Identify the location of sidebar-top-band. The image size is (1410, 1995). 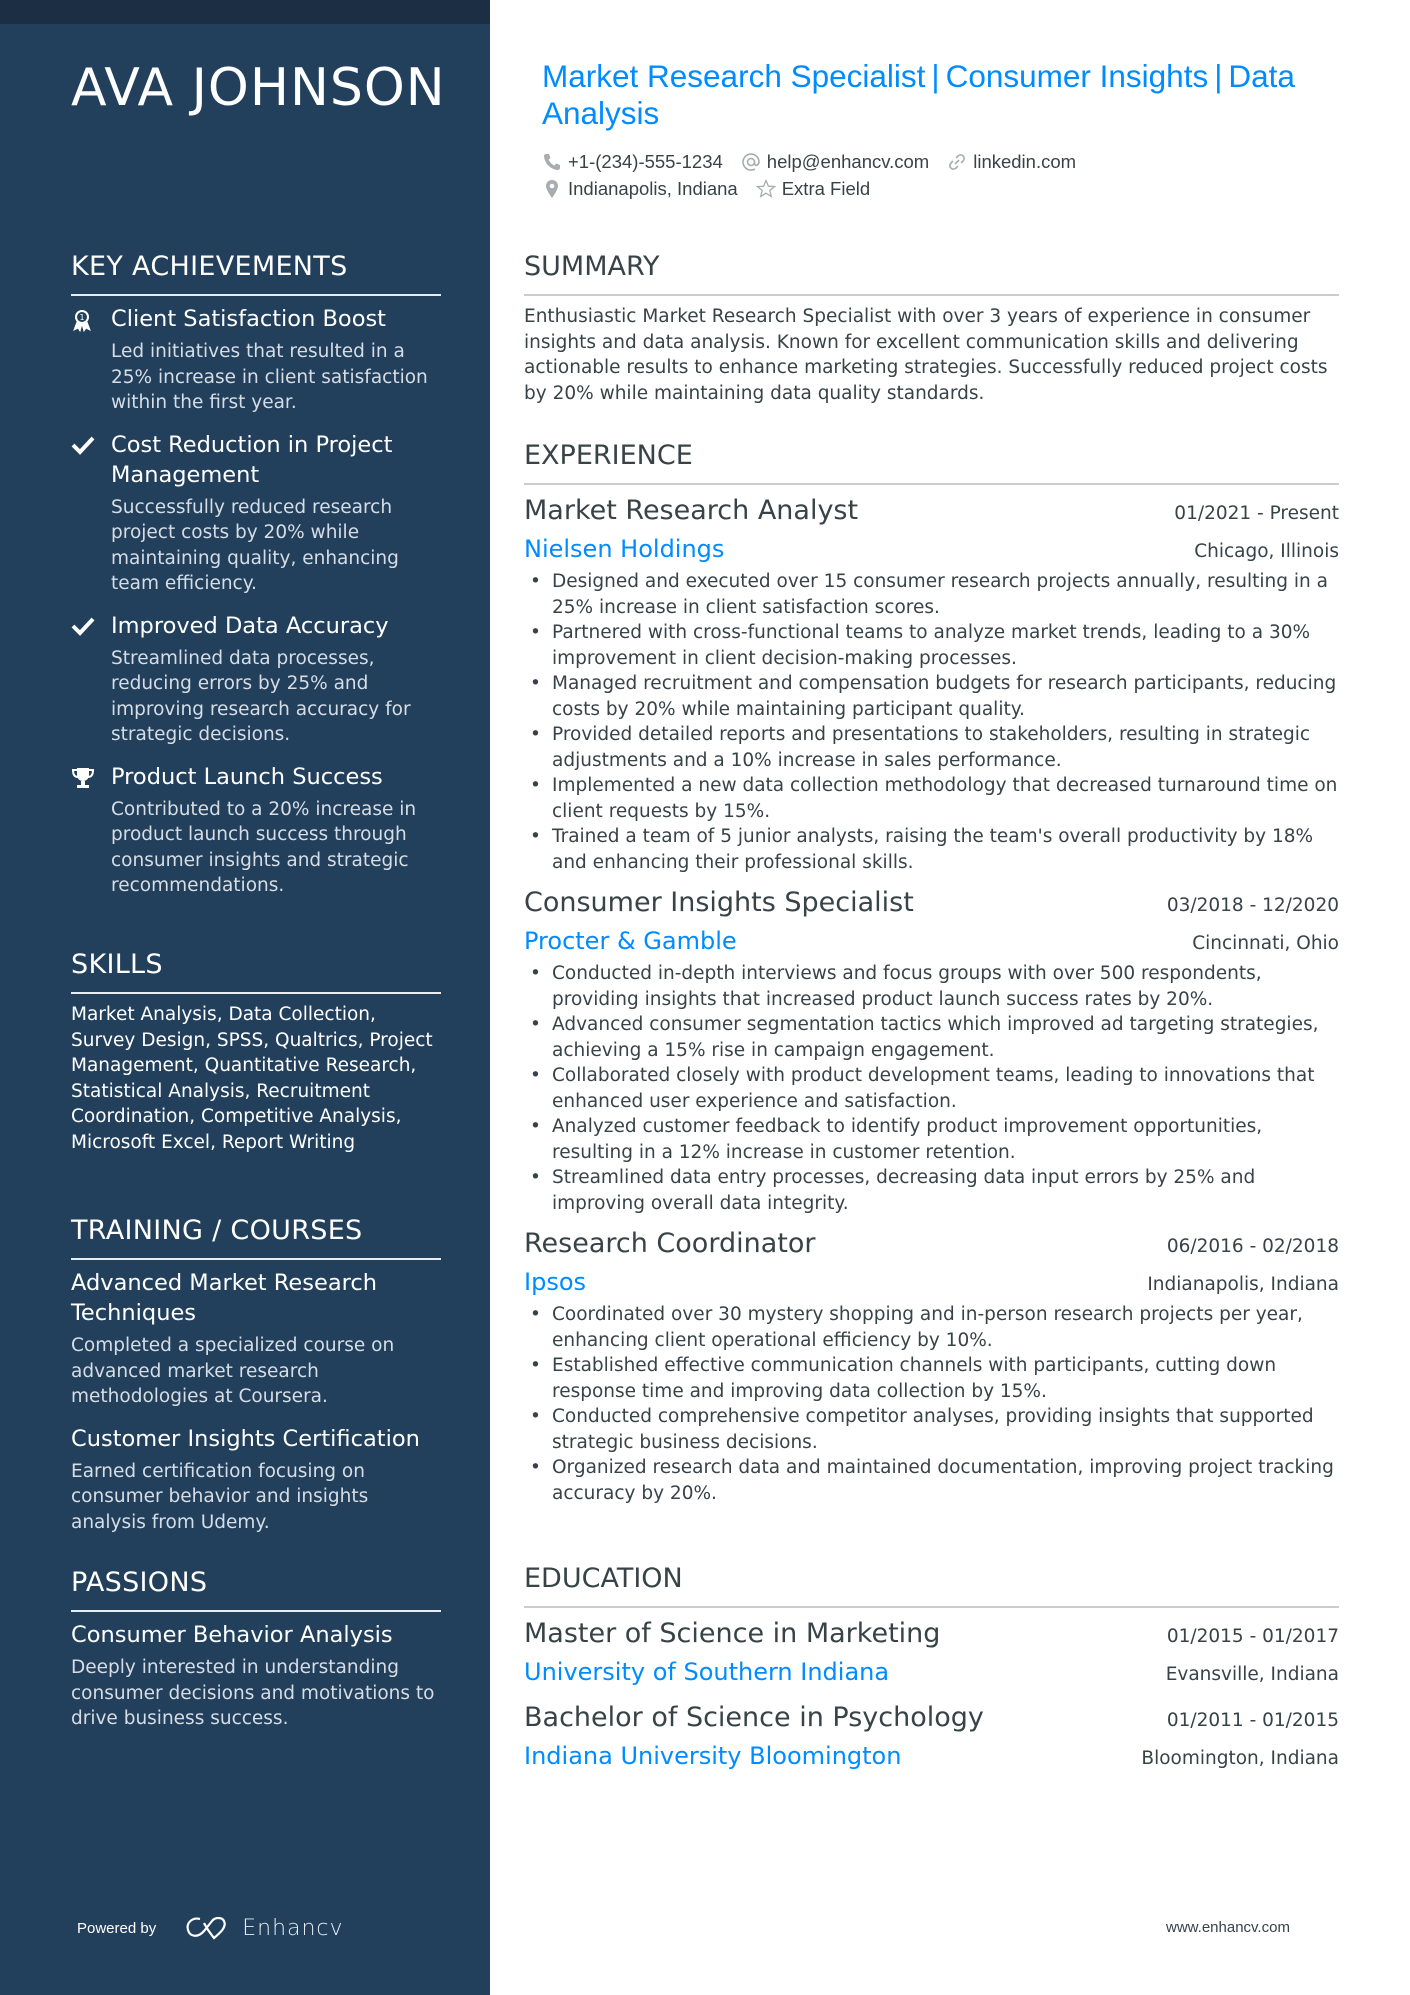
(245, 12).